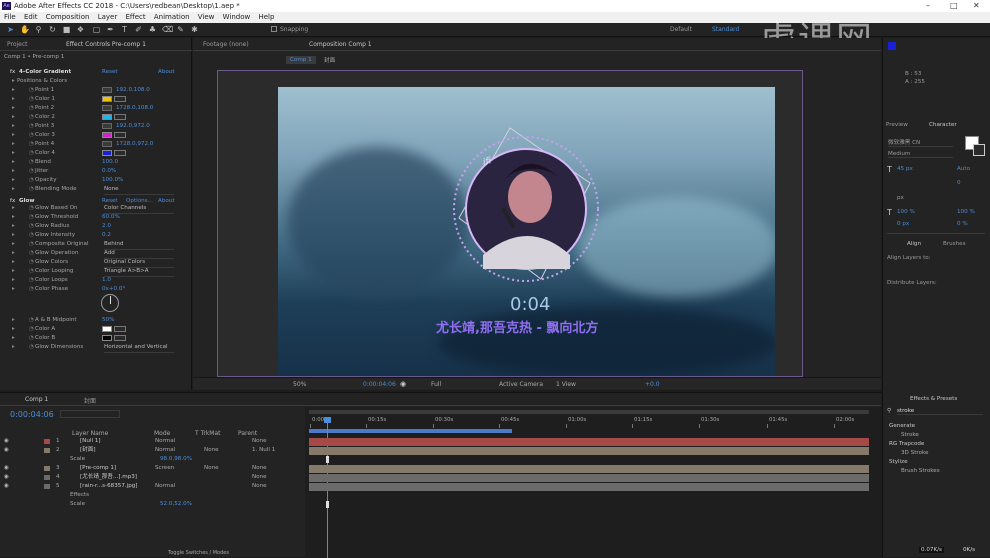 The width and height of the screenshot is (990, 558). Describe the element at coordinates (900, 198) in the screenshot. I see `kerning-value: px` at that location.